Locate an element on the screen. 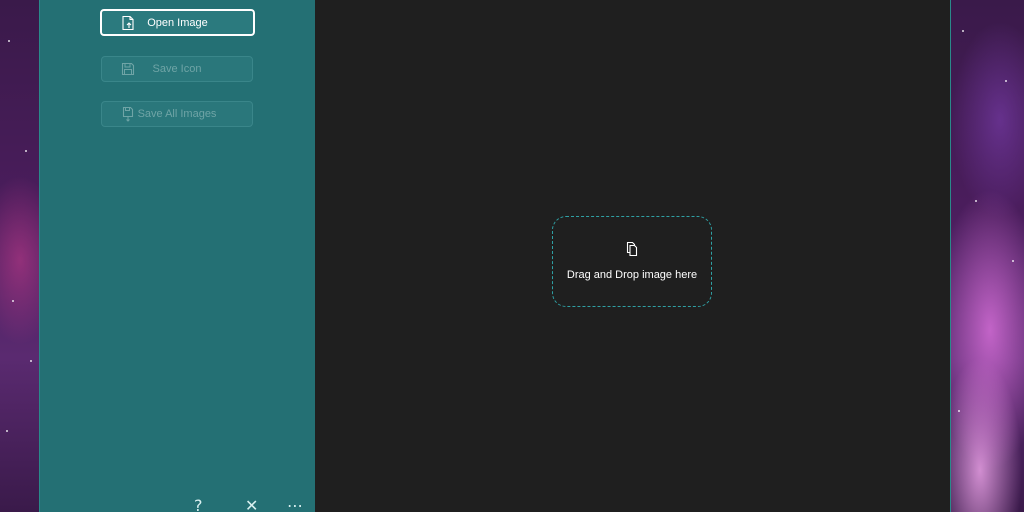  more-icon: ⋯ is located at coordinates (295, 505).